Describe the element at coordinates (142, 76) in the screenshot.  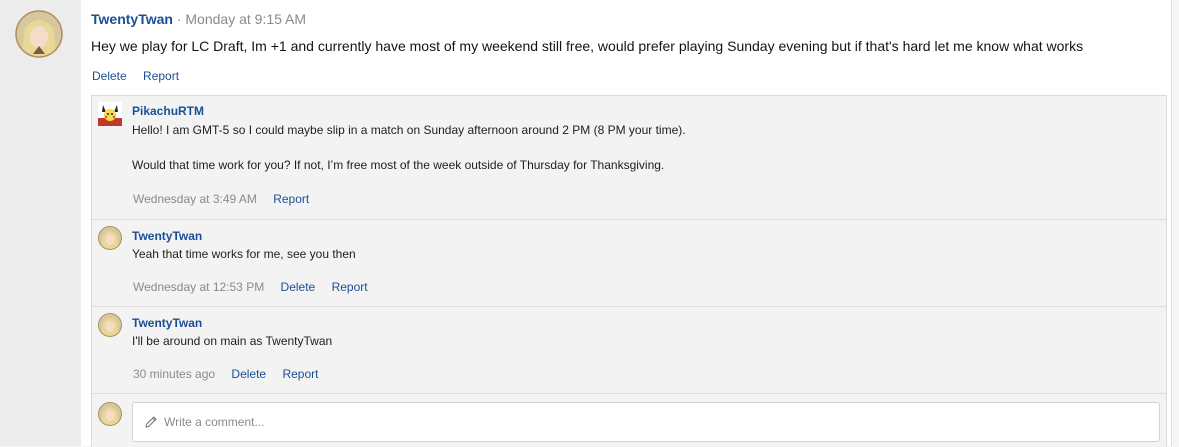
I see `post-actions: Delete Report` at that location.